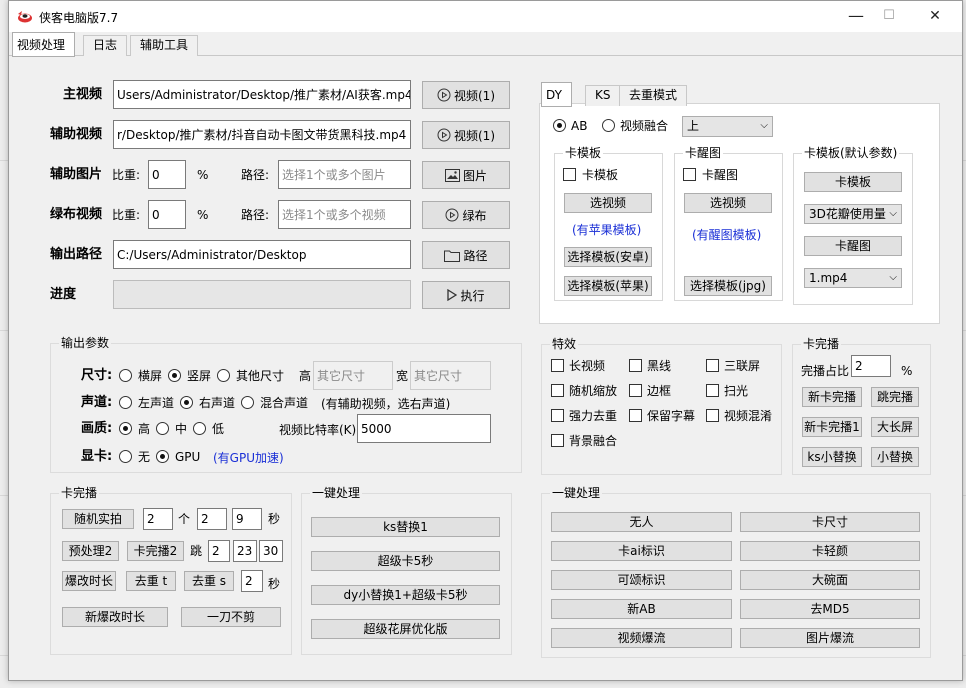 This screenshot has width=966, height=688. I want to click on big-long-screen-button: 大长屏, so click(895, 427).